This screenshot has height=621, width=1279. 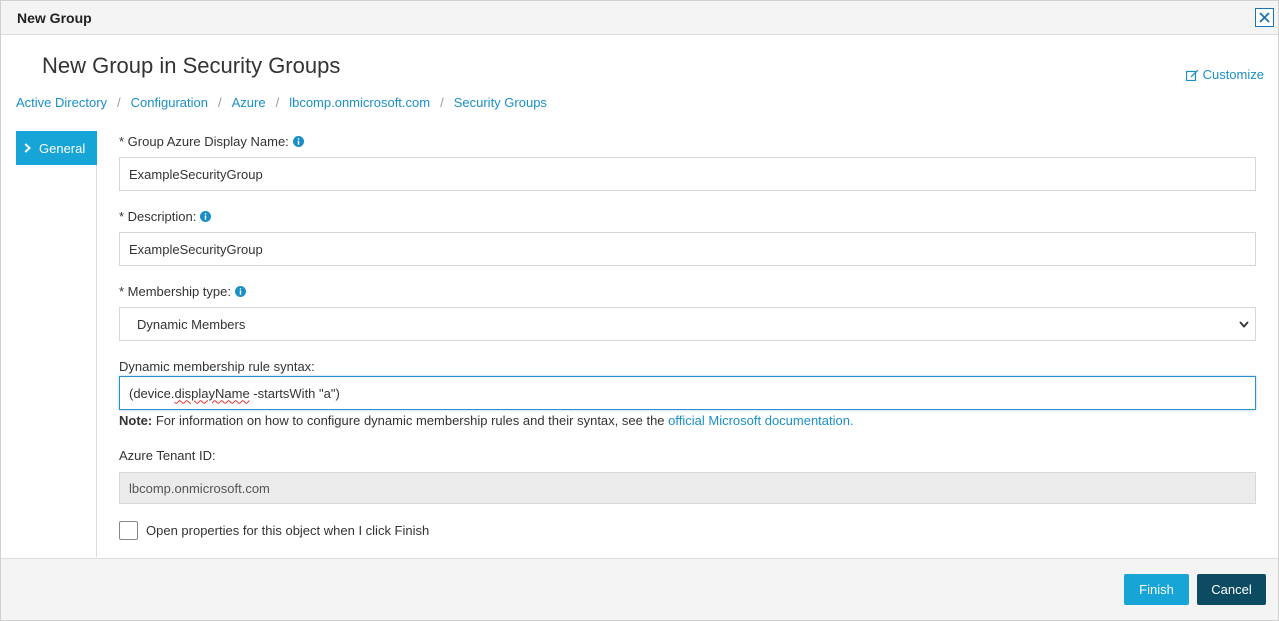 I want to click on close-button, so click(x=1264, y=17).